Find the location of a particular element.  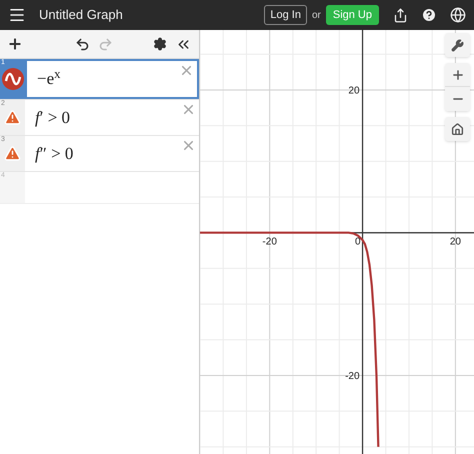

home-button is located at coordinates (457, 129).